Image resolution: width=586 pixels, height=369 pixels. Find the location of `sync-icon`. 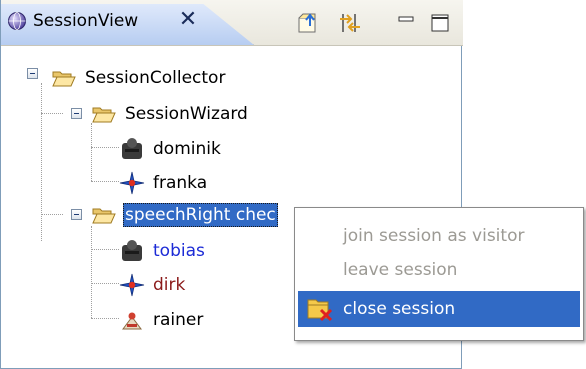

sync-icon is located at coordinates (350, 23).